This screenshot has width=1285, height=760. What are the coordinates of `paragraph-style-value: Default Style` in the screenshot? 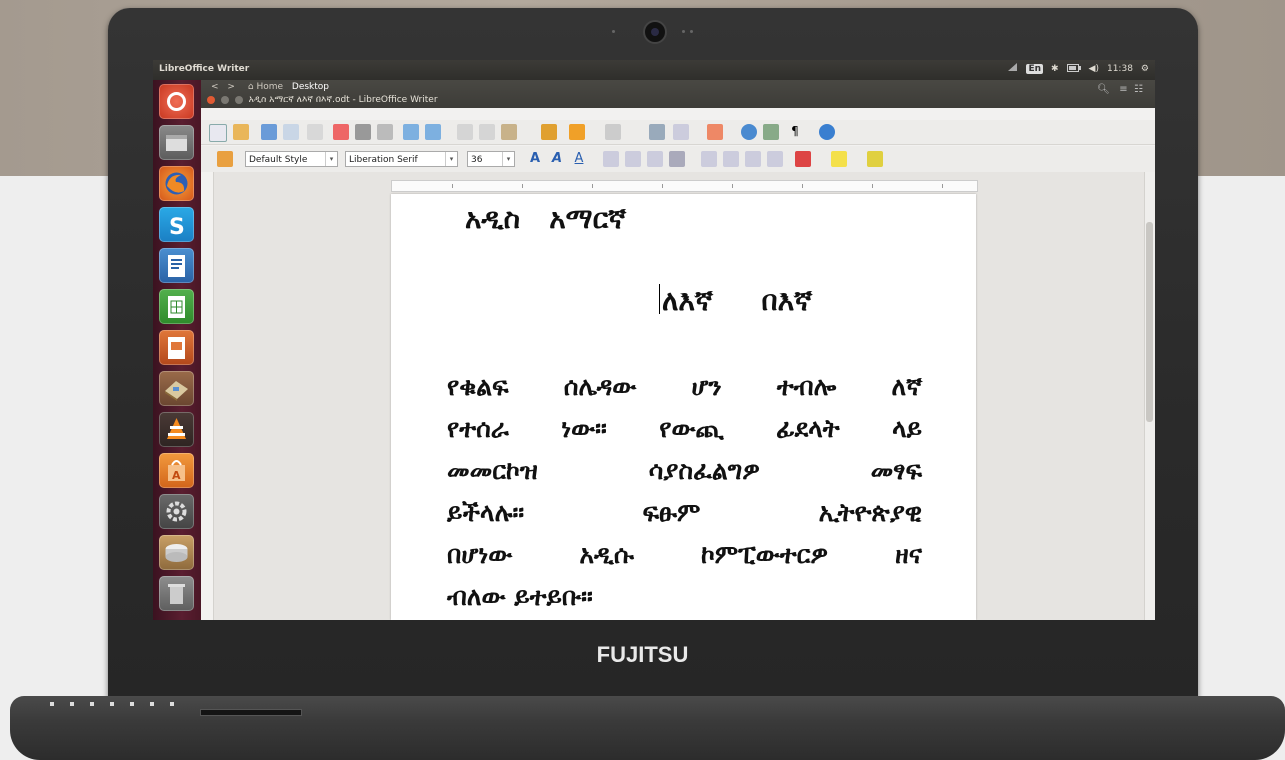 It's located at (278, 160).